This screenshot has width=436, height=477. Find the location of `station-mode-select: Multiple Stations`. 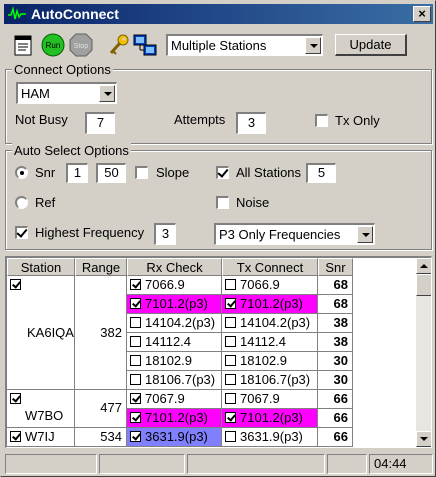

station-mode-select: Multiple Stations is located at coordinates (244, 45).